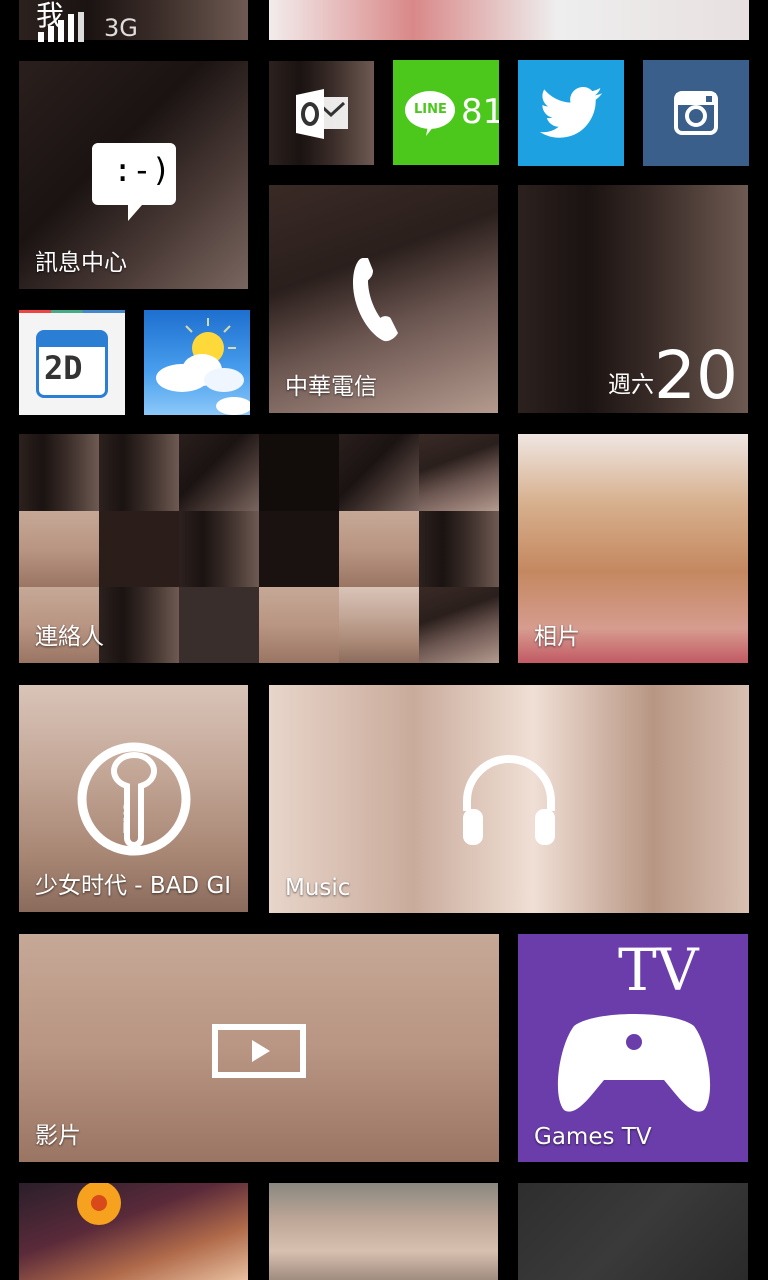 Image resolution: width=768 pixels, height=1280 pixels. I want to click on outlook-icon, so click(322, 114).